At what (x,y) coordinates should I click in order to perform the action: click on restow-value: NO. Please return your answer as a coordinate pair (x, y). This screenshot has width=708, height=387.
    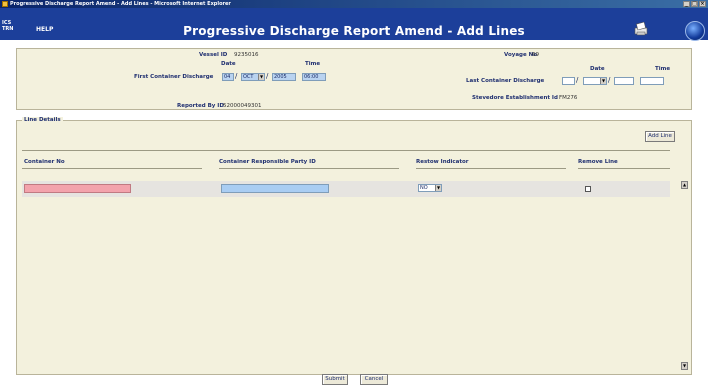
    Looking at the image, I should click on (424, 188).